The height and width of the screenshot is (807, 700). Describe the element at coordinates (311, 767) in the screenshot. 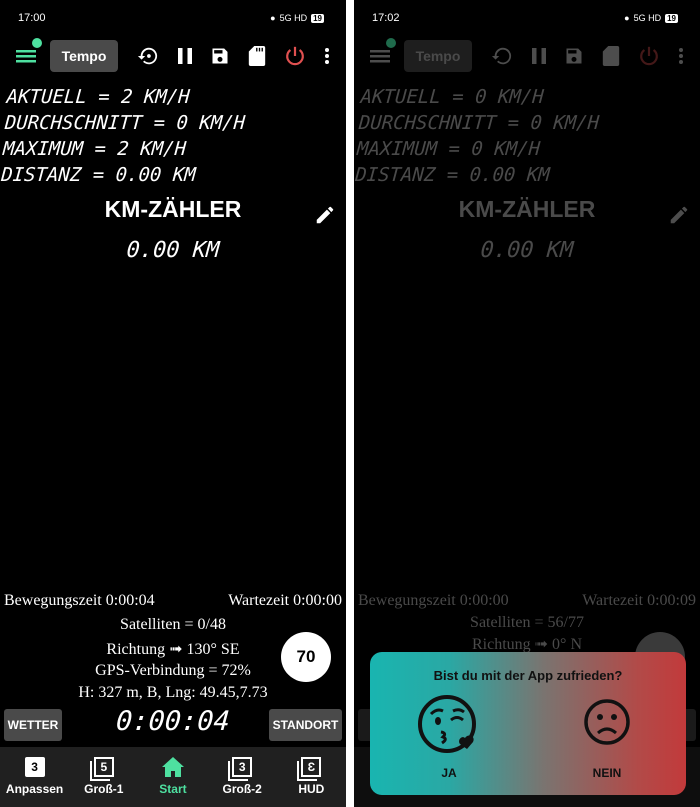

I see `stack-icon: Ɛ` at that location.